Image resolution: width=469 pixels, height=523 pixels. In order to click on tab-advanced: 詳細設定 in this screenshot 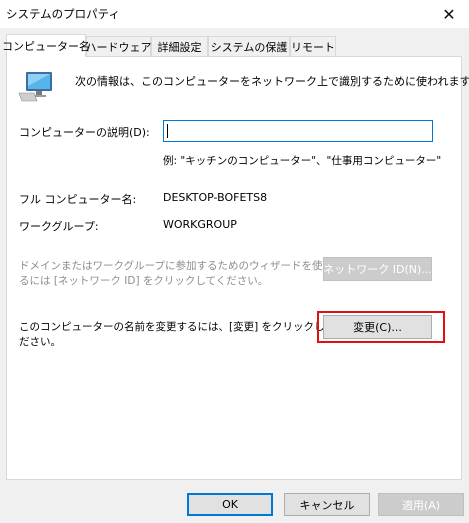, I will do `click(179, 46)`.